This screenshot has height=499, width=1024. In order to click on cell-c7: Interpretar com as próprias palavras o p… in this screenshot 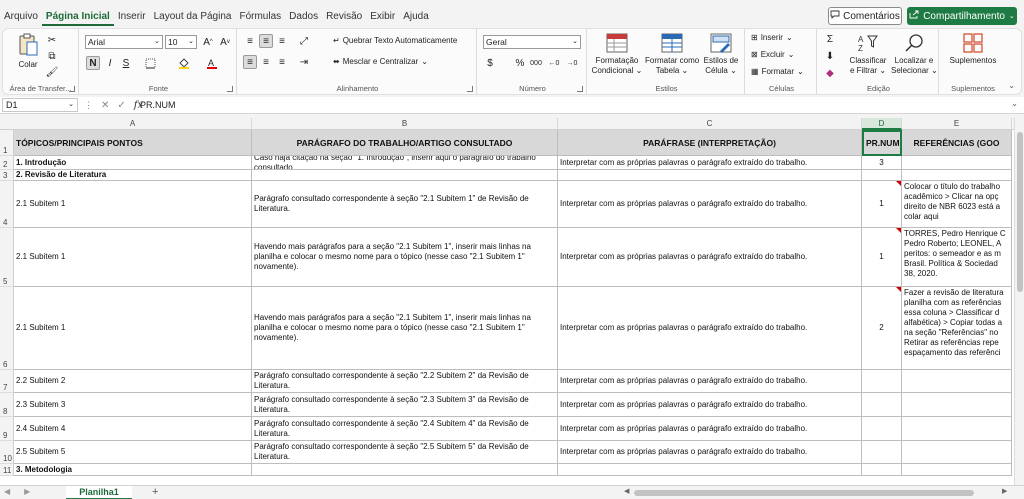, I will do `click(710, 381)`.